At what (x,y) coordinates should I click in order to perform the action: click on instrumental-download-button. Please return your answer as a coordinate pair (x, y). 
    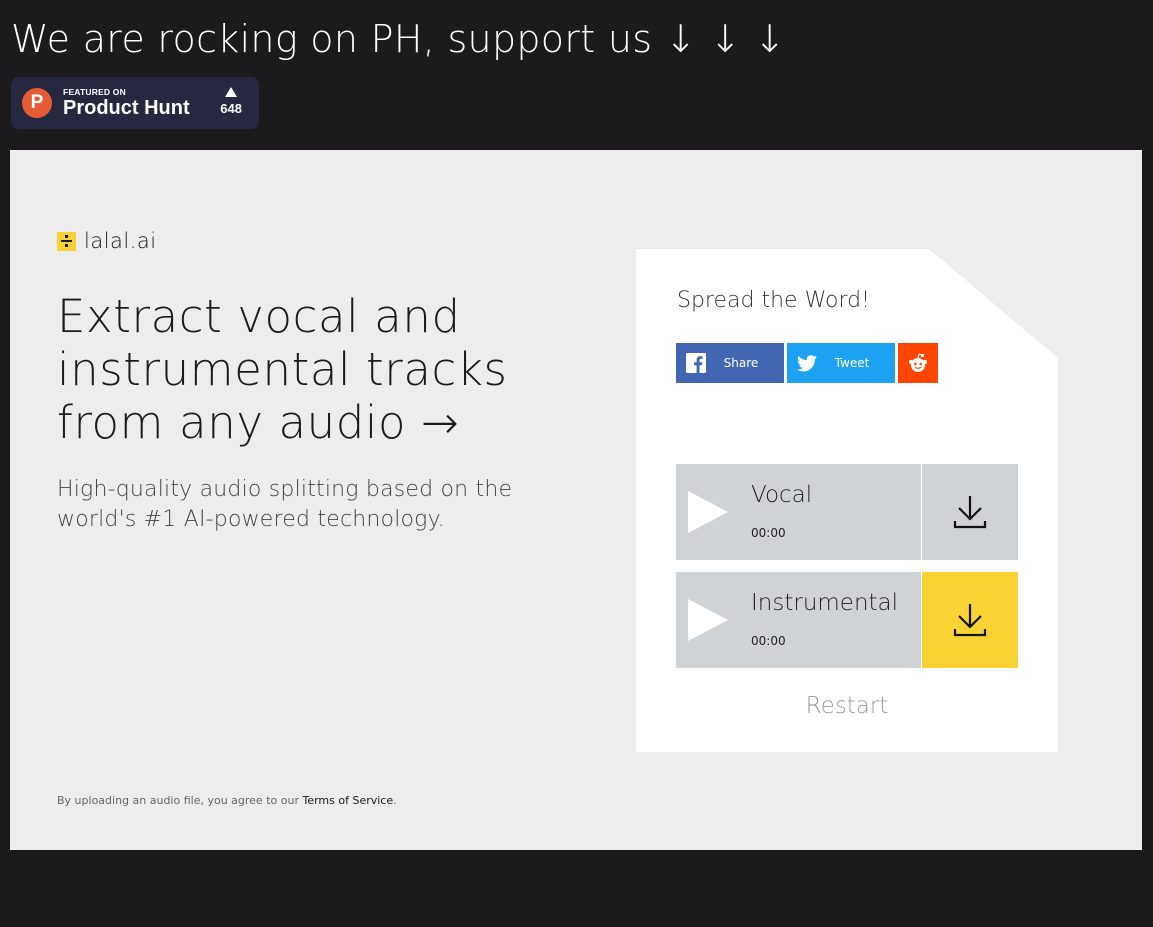
    Looking at the image, I should click on (970, 620).